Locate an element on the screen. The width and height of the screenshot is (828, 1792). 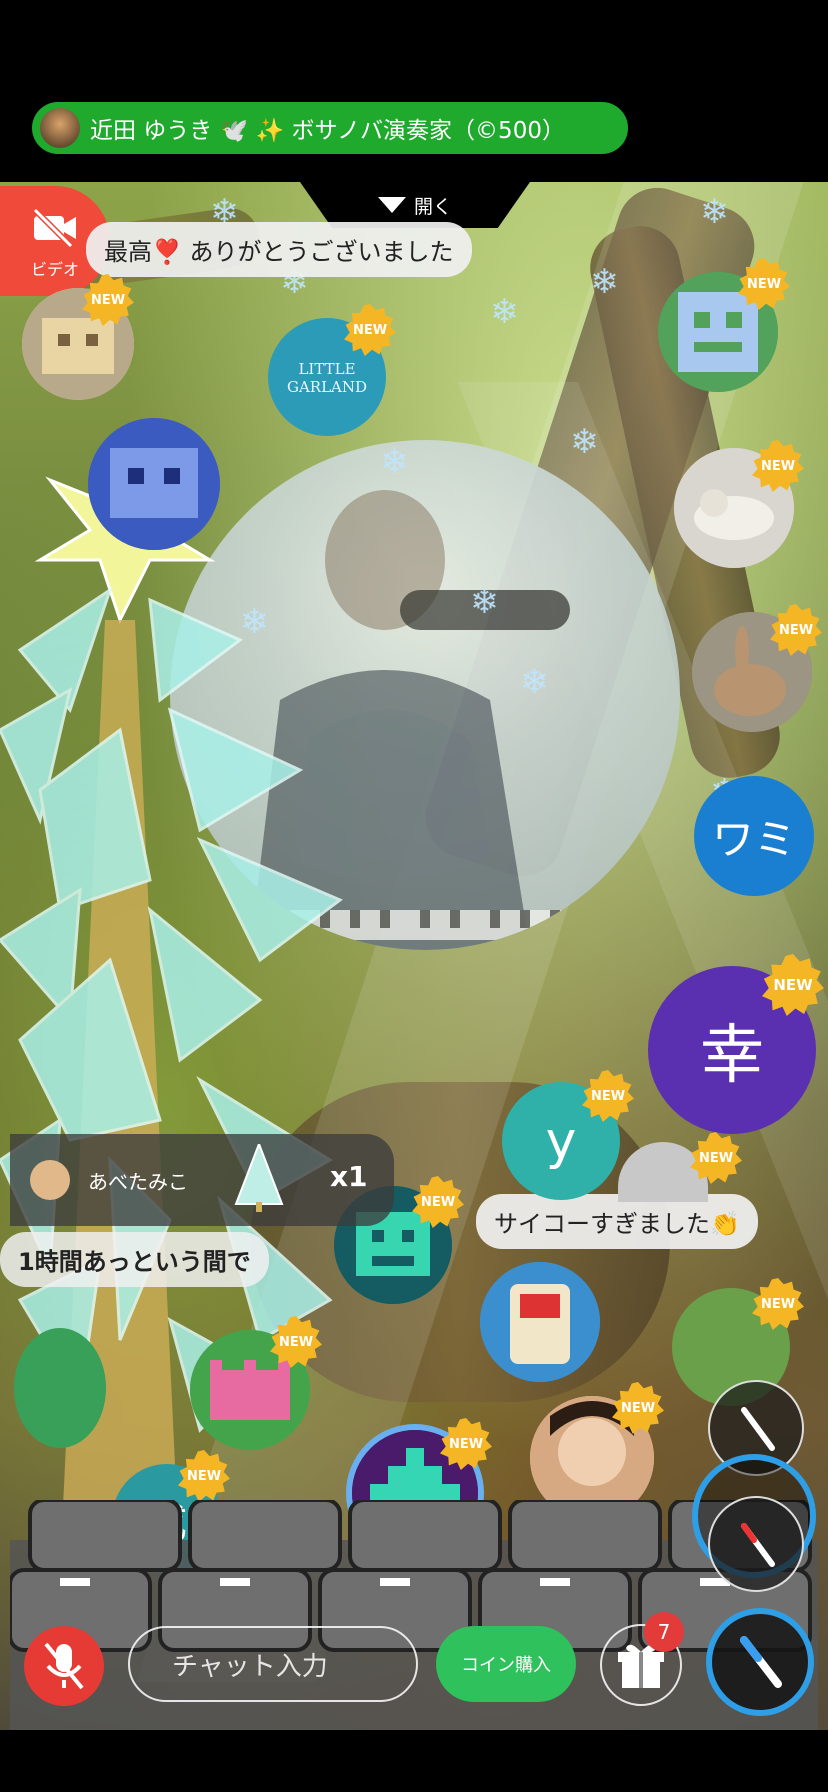
wami-text: ワミ is located at coordinates (753, 839).